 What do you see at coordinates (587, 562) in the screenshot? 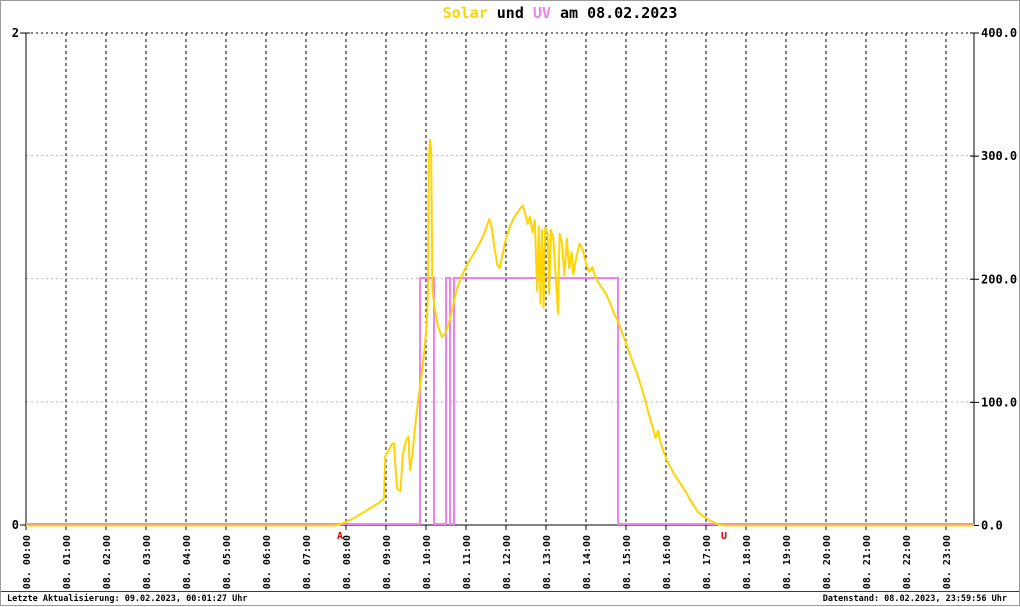
I see `x-tick-label-14: 08. 14:00` at bounding box center [587, 562].